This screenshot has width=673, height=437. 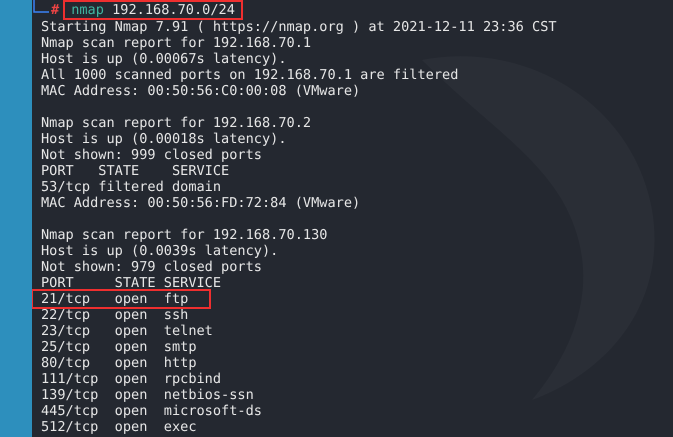 I want to click on output-line: 22/tcp open ssh, so click(x=115, y=315).